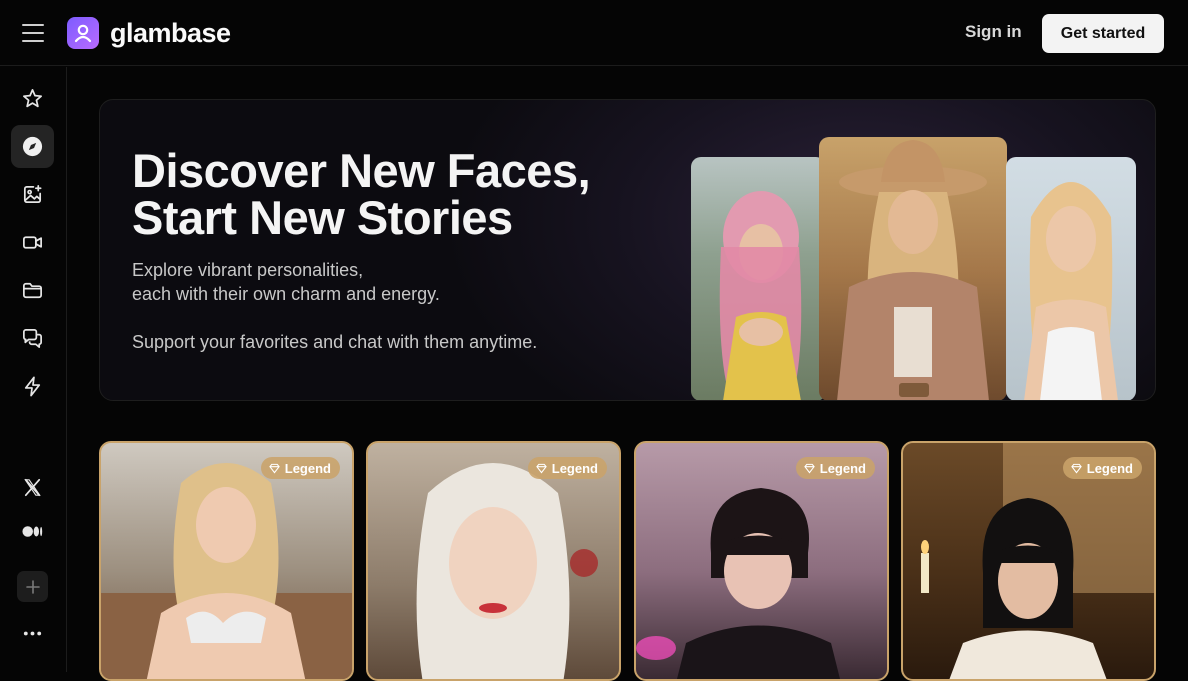  I want to click on x-twitter-link, so click(32, 487).